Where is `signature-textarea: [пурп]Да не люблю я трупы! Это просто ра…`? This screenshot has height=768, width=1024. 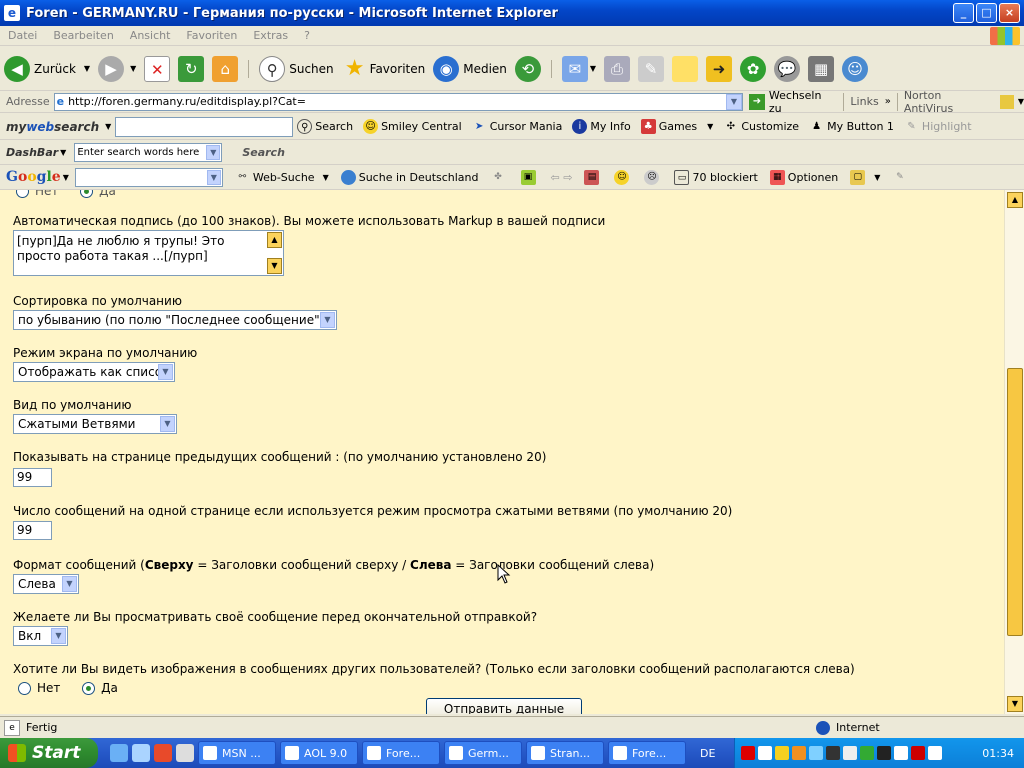
signature-textarea: [пурп]Да не люблю я трупы! Это просто ра… is located at coordinates (148, 253).